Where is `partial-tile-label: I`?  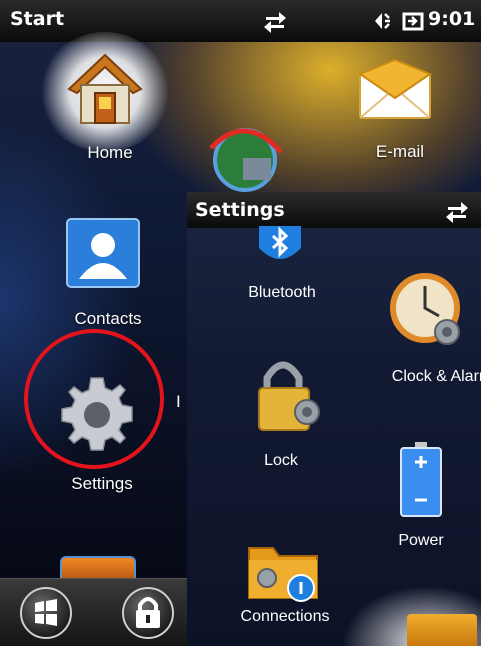
partial-tile-label: I is located at coordinates (178, 401).